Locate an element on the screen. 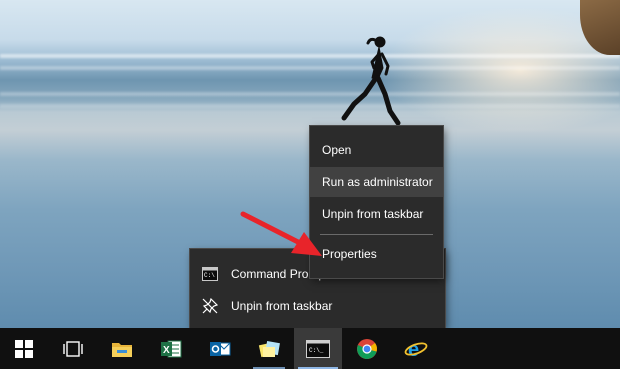 The width and height of the screenshot is (620, 369). jump-list-item-unpin: Unpin from taskbar is located at coordinates (317, 306).